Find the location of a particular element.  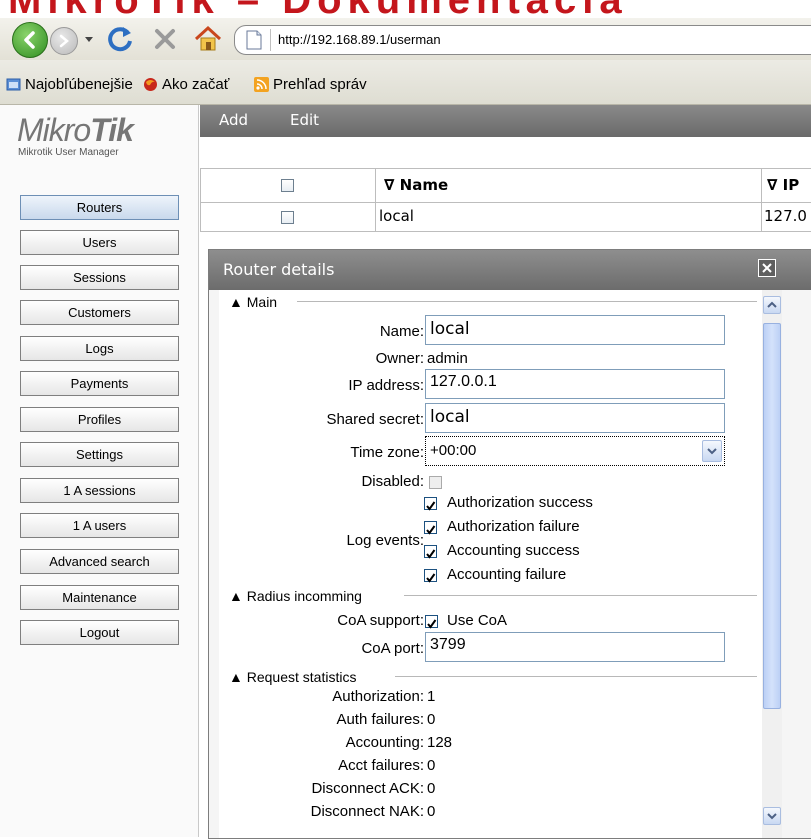

log-authorization-success-checkbox is located at coordinates (430, 504).